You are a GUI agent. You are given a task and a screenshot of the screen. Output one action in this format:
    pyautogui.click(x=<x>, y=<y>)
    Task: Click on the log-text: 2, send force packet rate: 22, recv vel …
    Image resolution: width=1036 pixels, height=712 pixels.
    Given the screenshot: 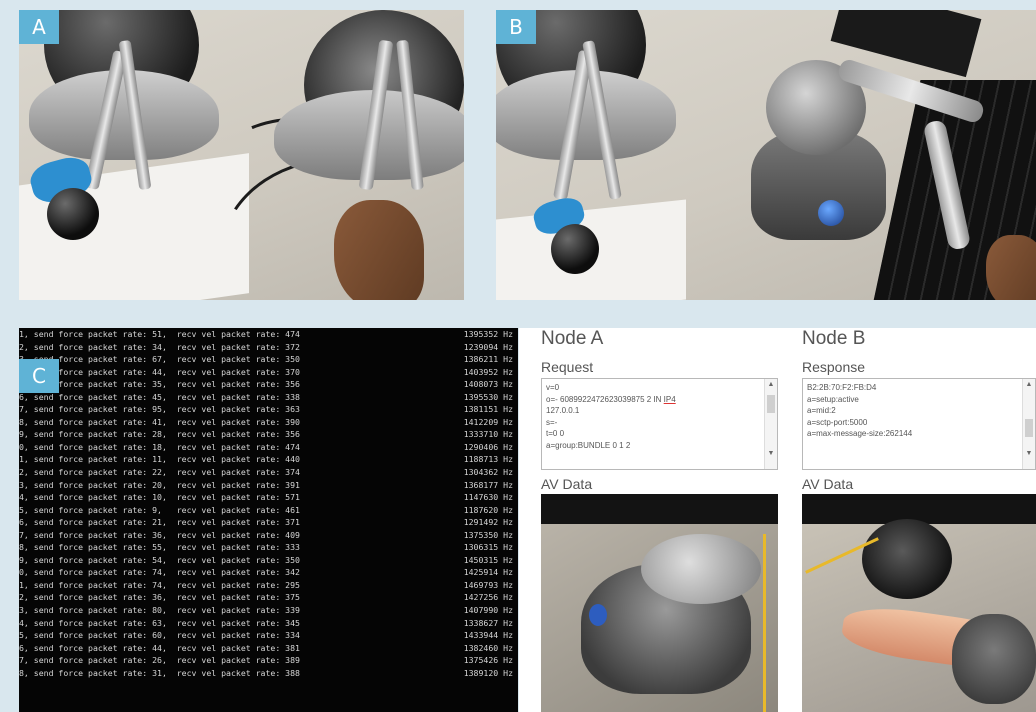 What is the action you would take?
    pyautogui.click(x=159, y=472)
    